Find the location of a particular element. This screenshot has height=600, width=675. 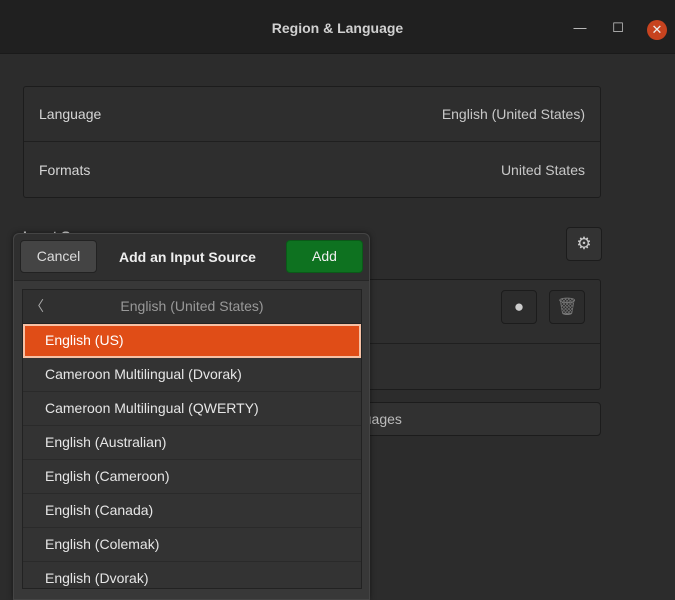

row-label: Language is located at coordinates (70, 114).